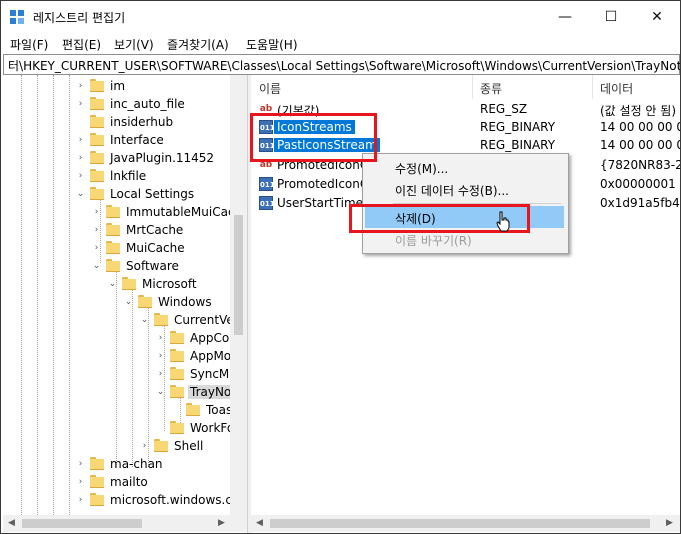  I want to click on menu-help: 도움말(H), so click(272, 44).